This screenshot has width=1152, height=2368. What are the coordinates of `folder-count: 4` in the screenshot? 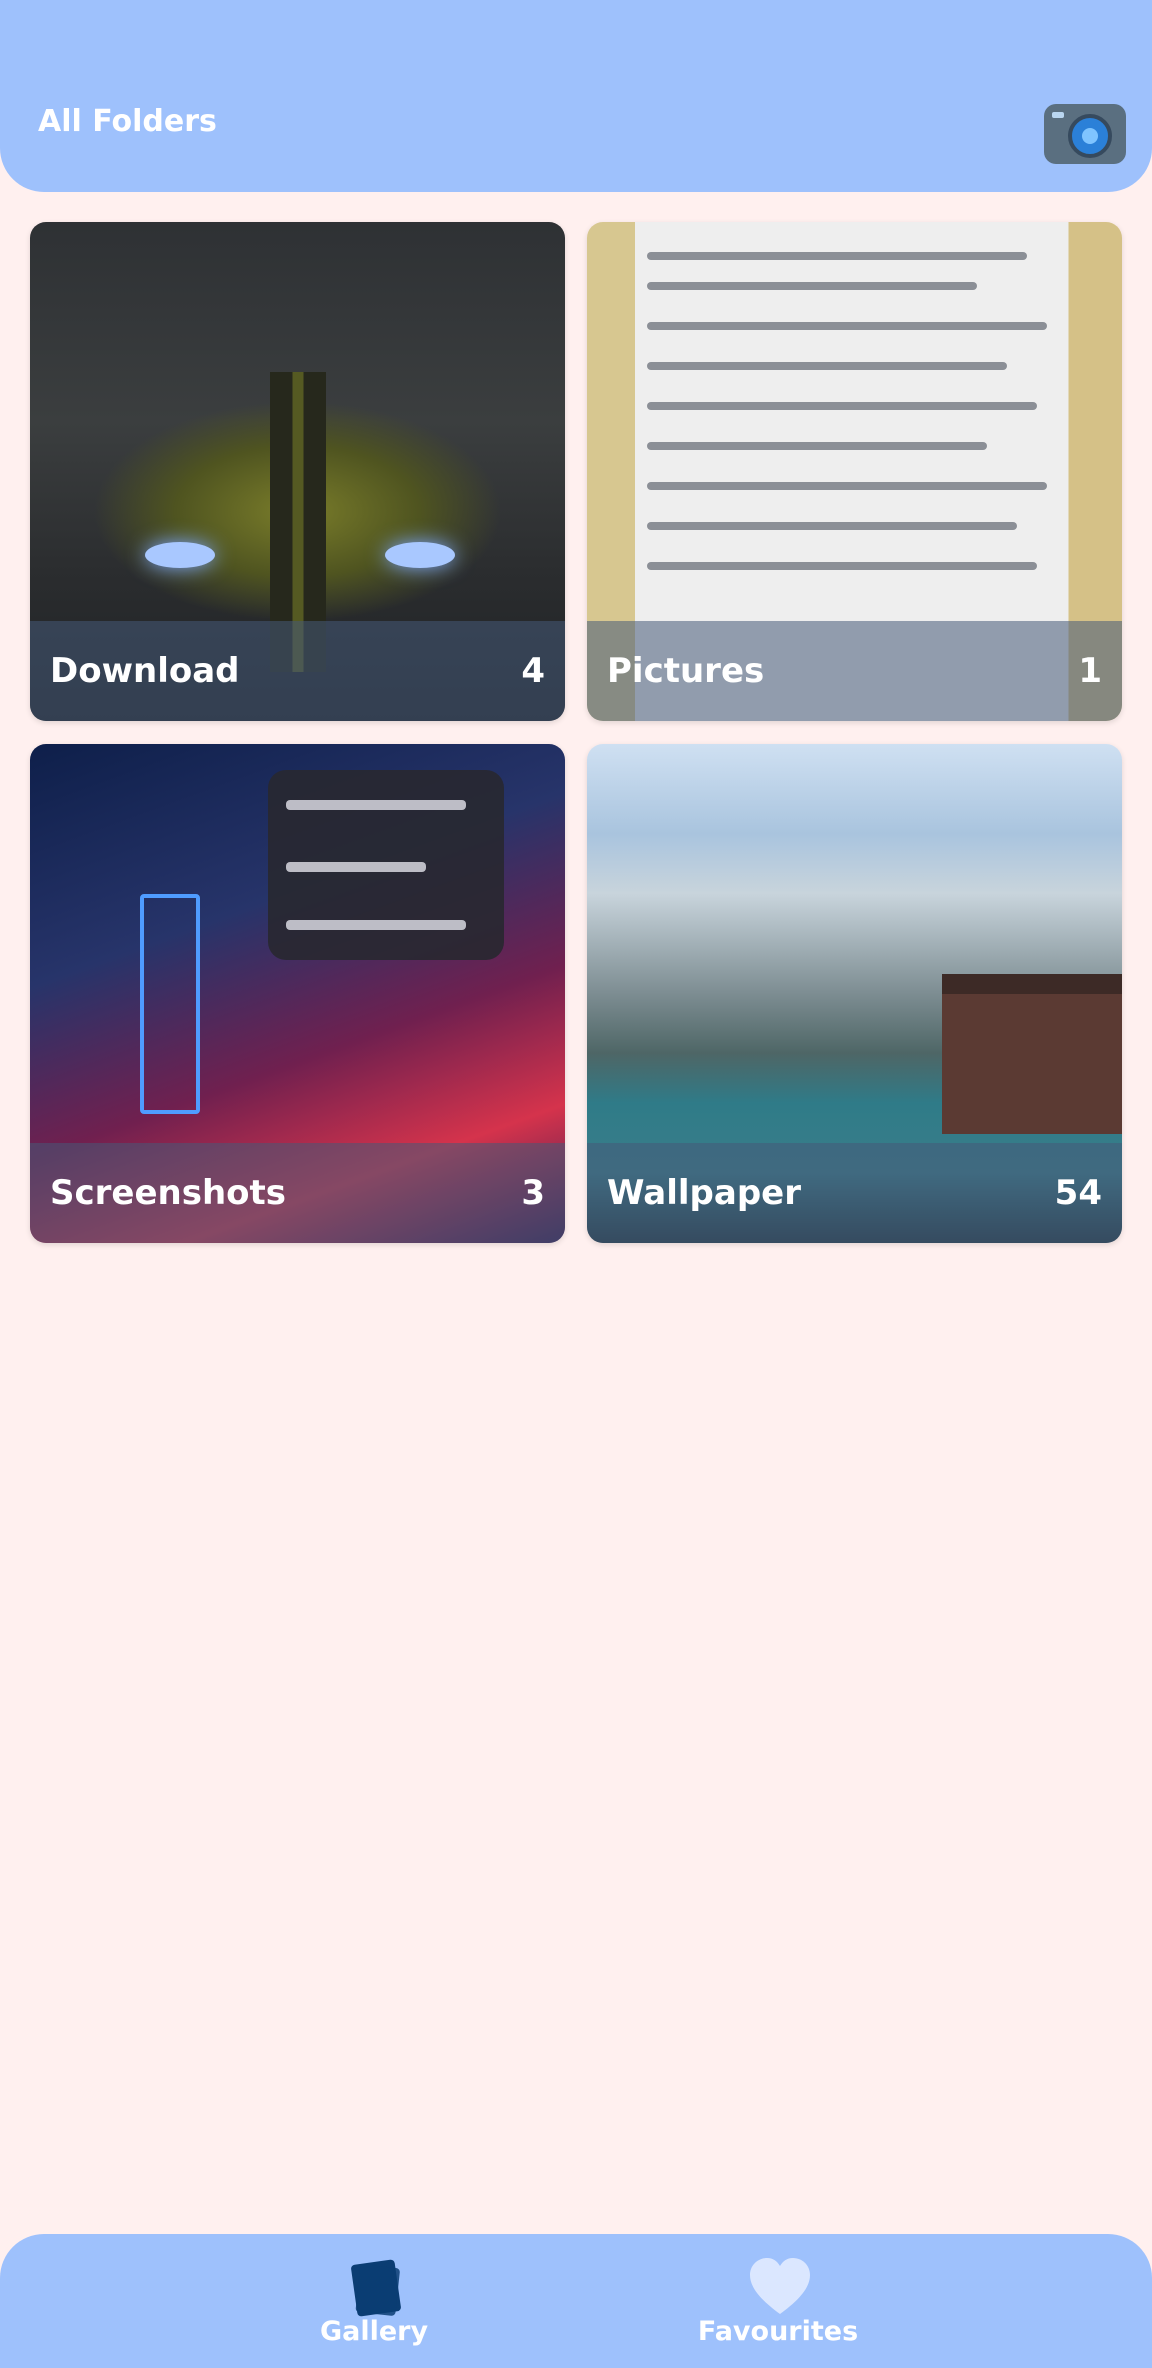 It's located at (533, 671).